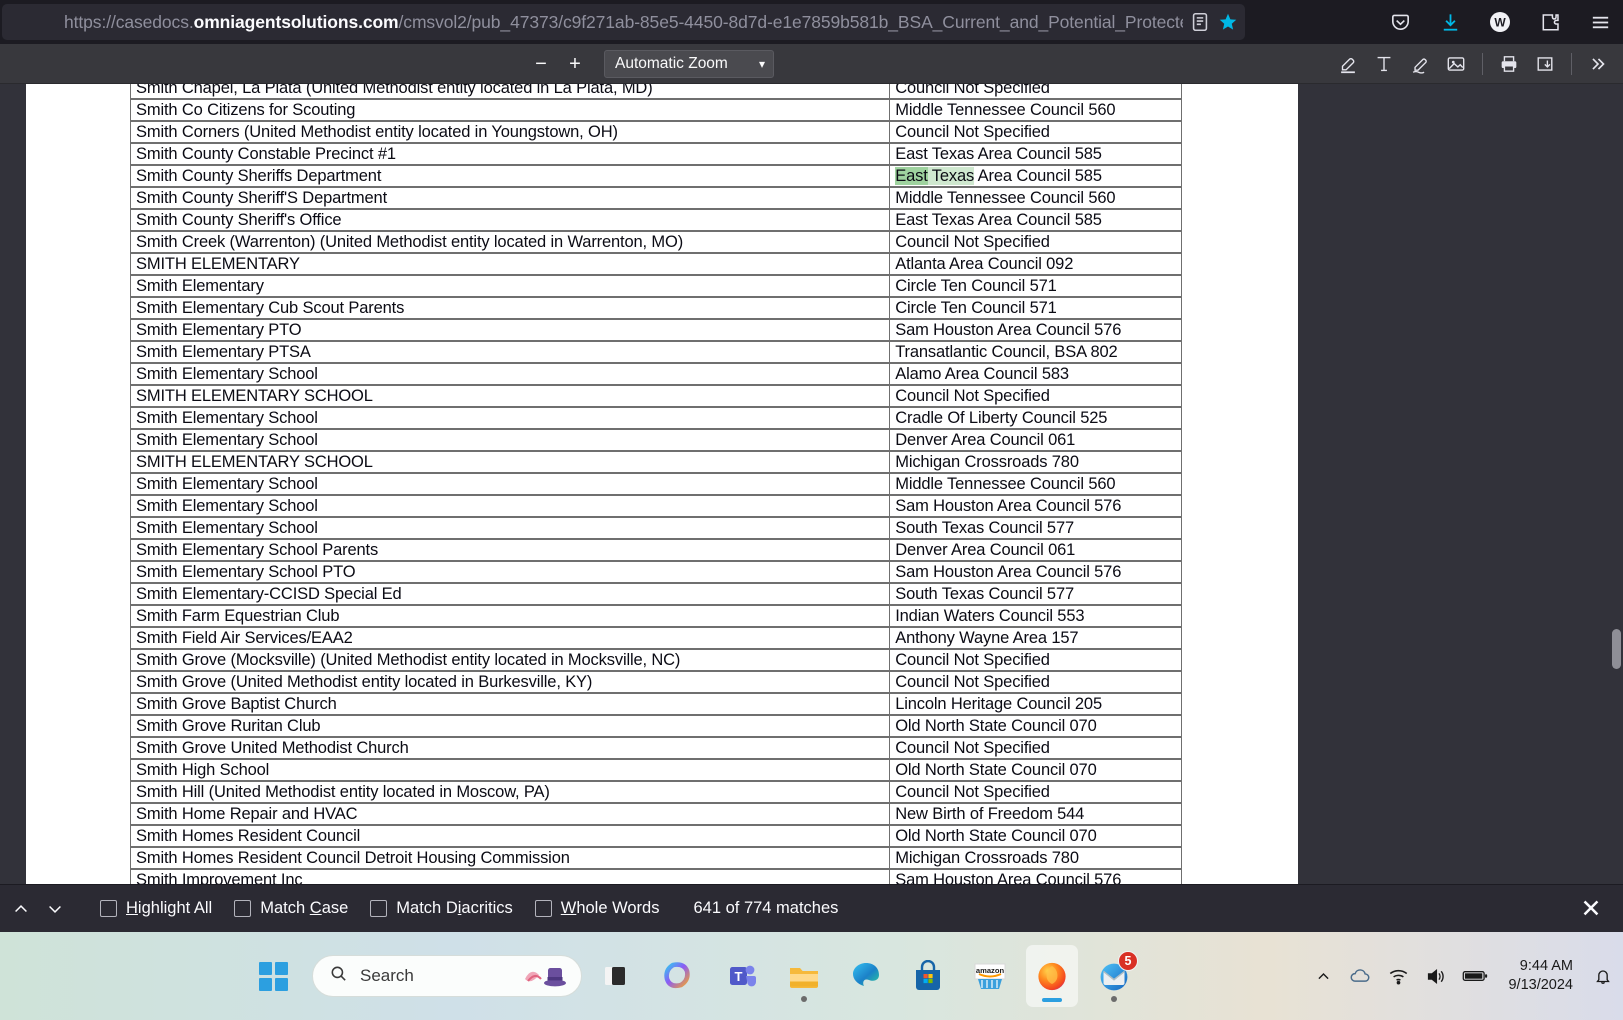 This screenshot has height=1020, width=1623. What do you see at coordinates (1420, 64) in the screenshot?
I see `draw-tool-icon` at bounding box center [1420, 64].